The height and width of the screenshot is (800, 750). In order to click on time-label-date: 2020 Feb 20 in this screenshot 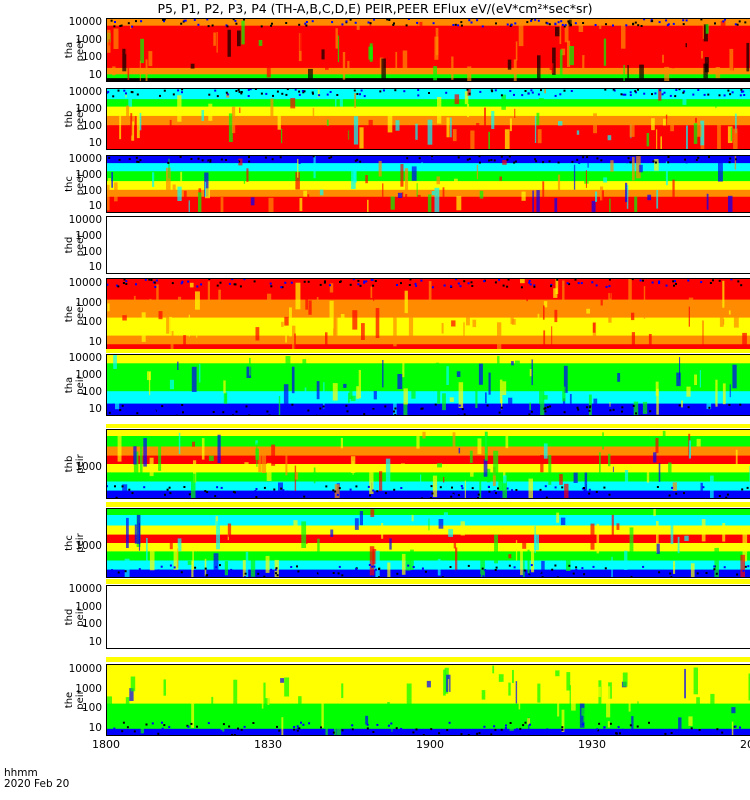, I will do `click(37, 784)`.